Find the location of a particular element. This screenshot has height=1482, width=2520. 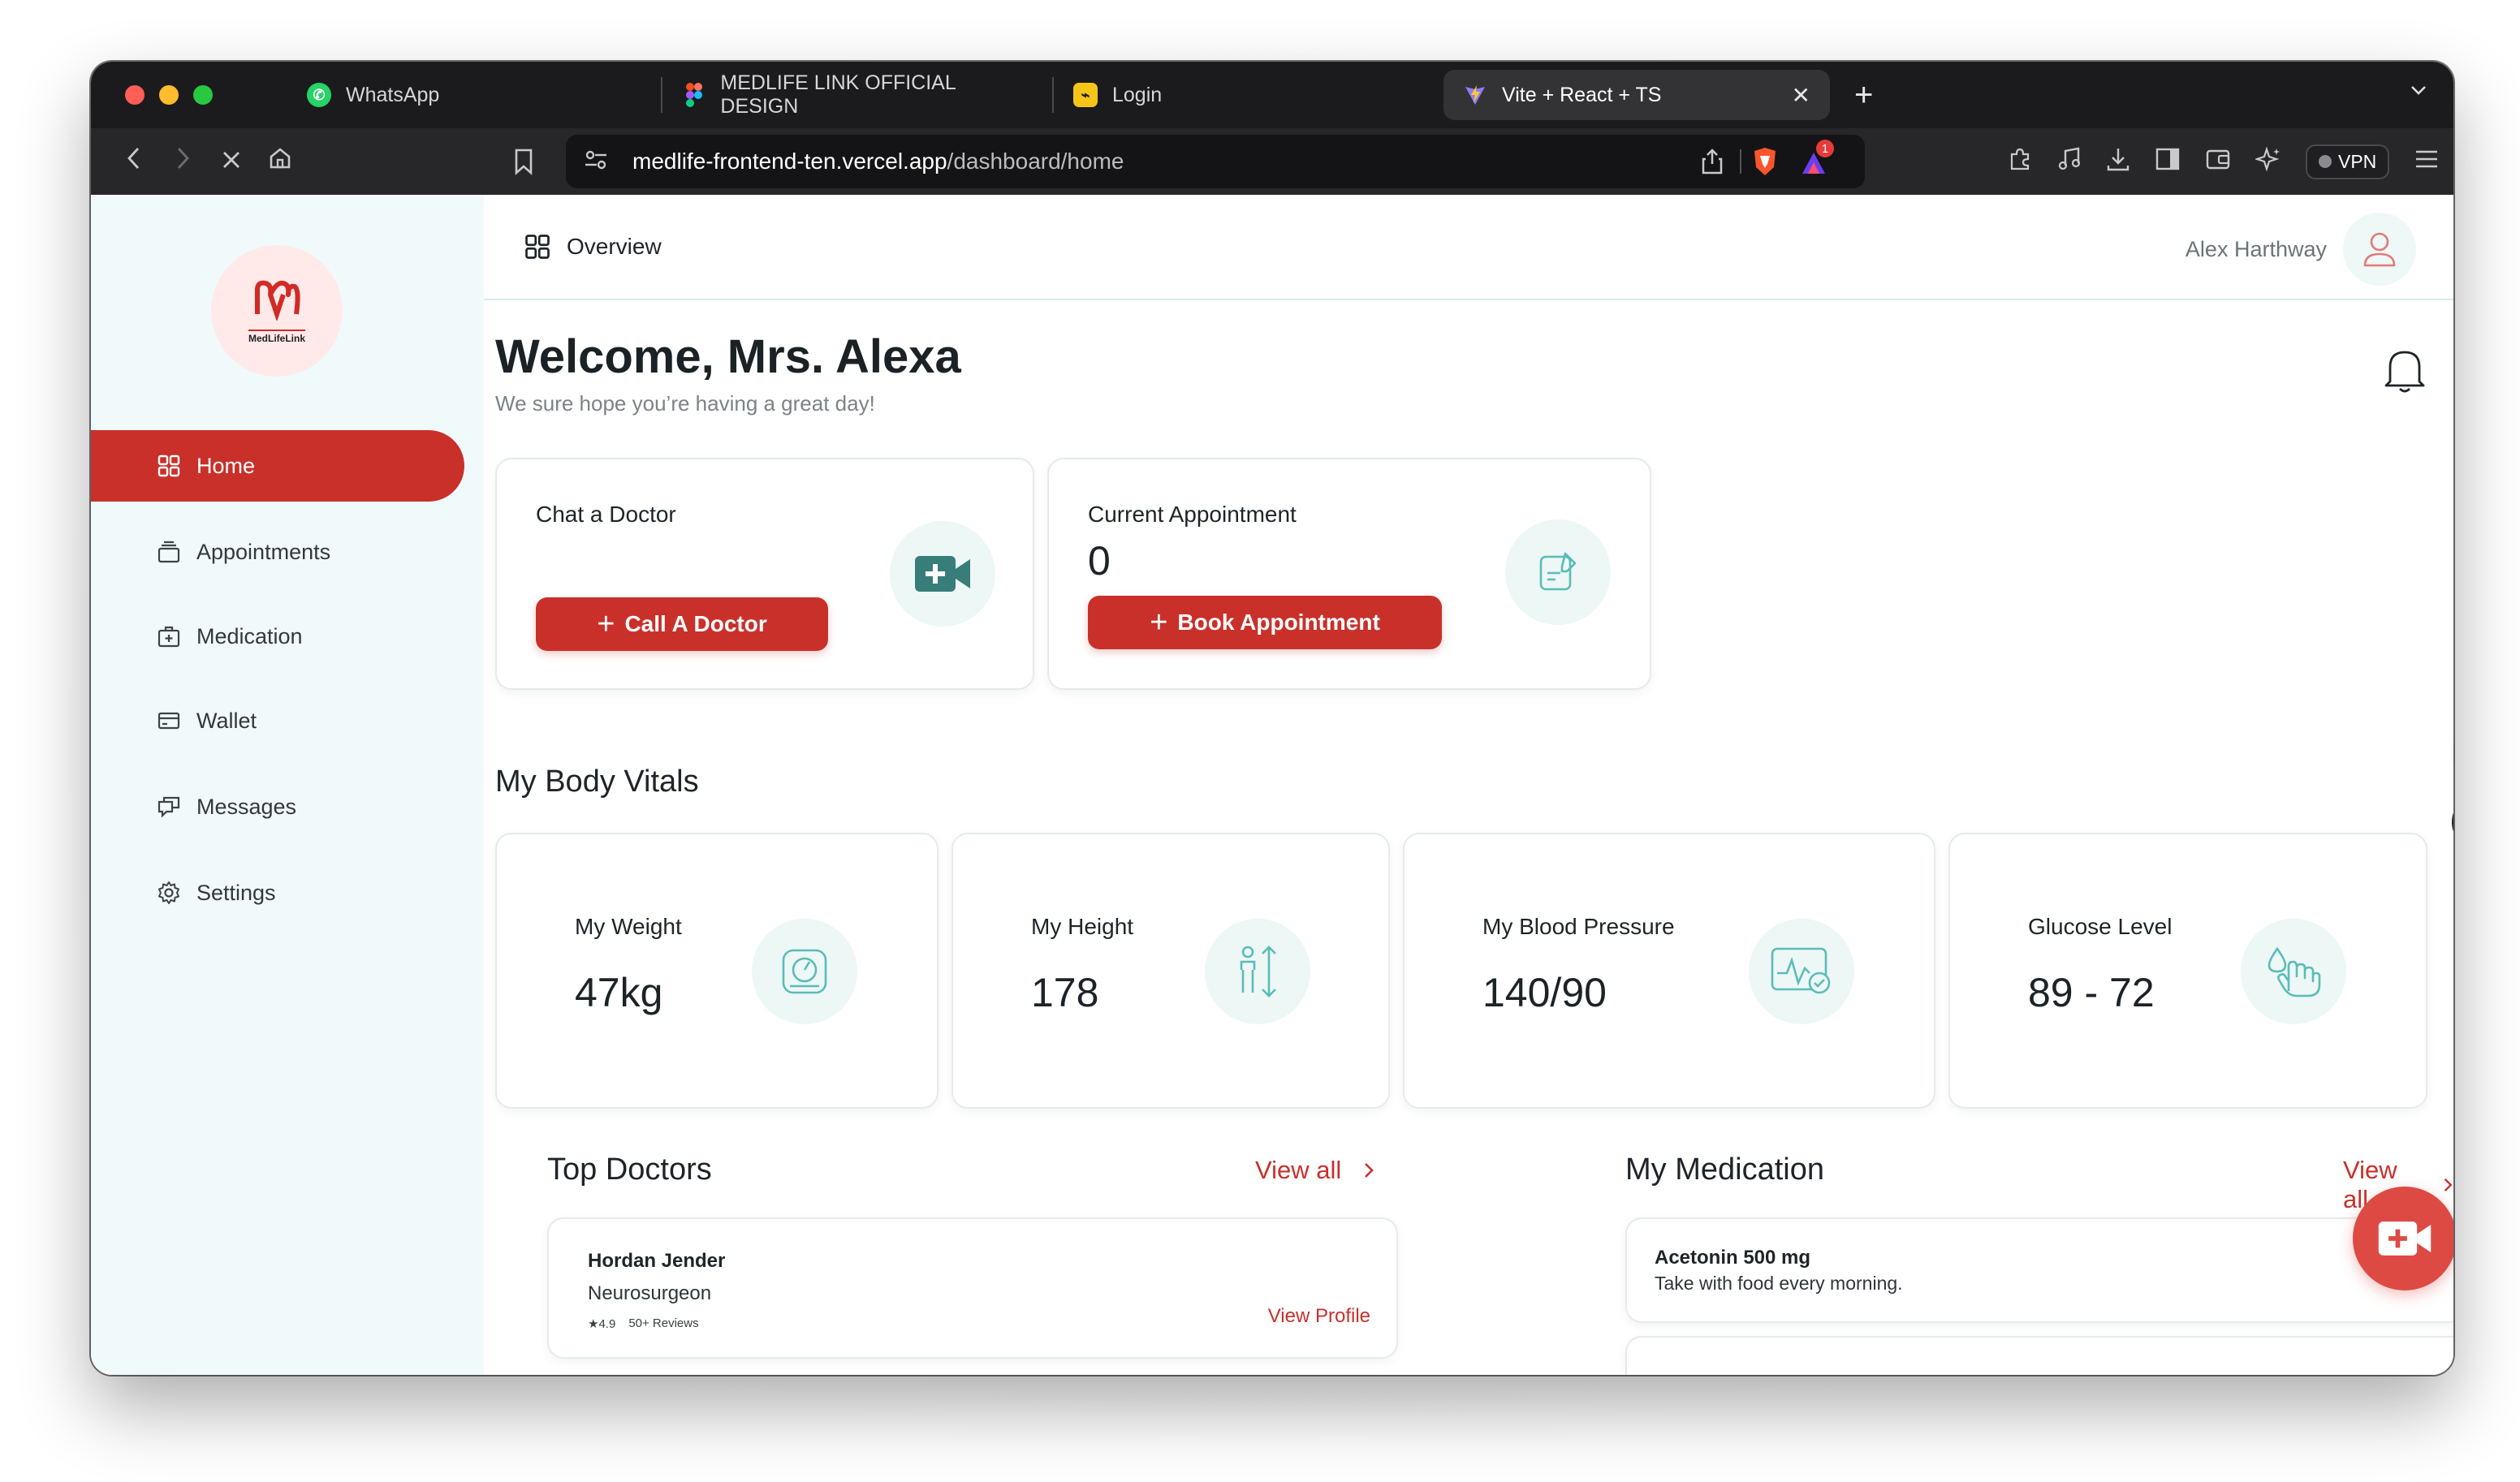

medlife-logo-icon is located at coordinates (276, 302).